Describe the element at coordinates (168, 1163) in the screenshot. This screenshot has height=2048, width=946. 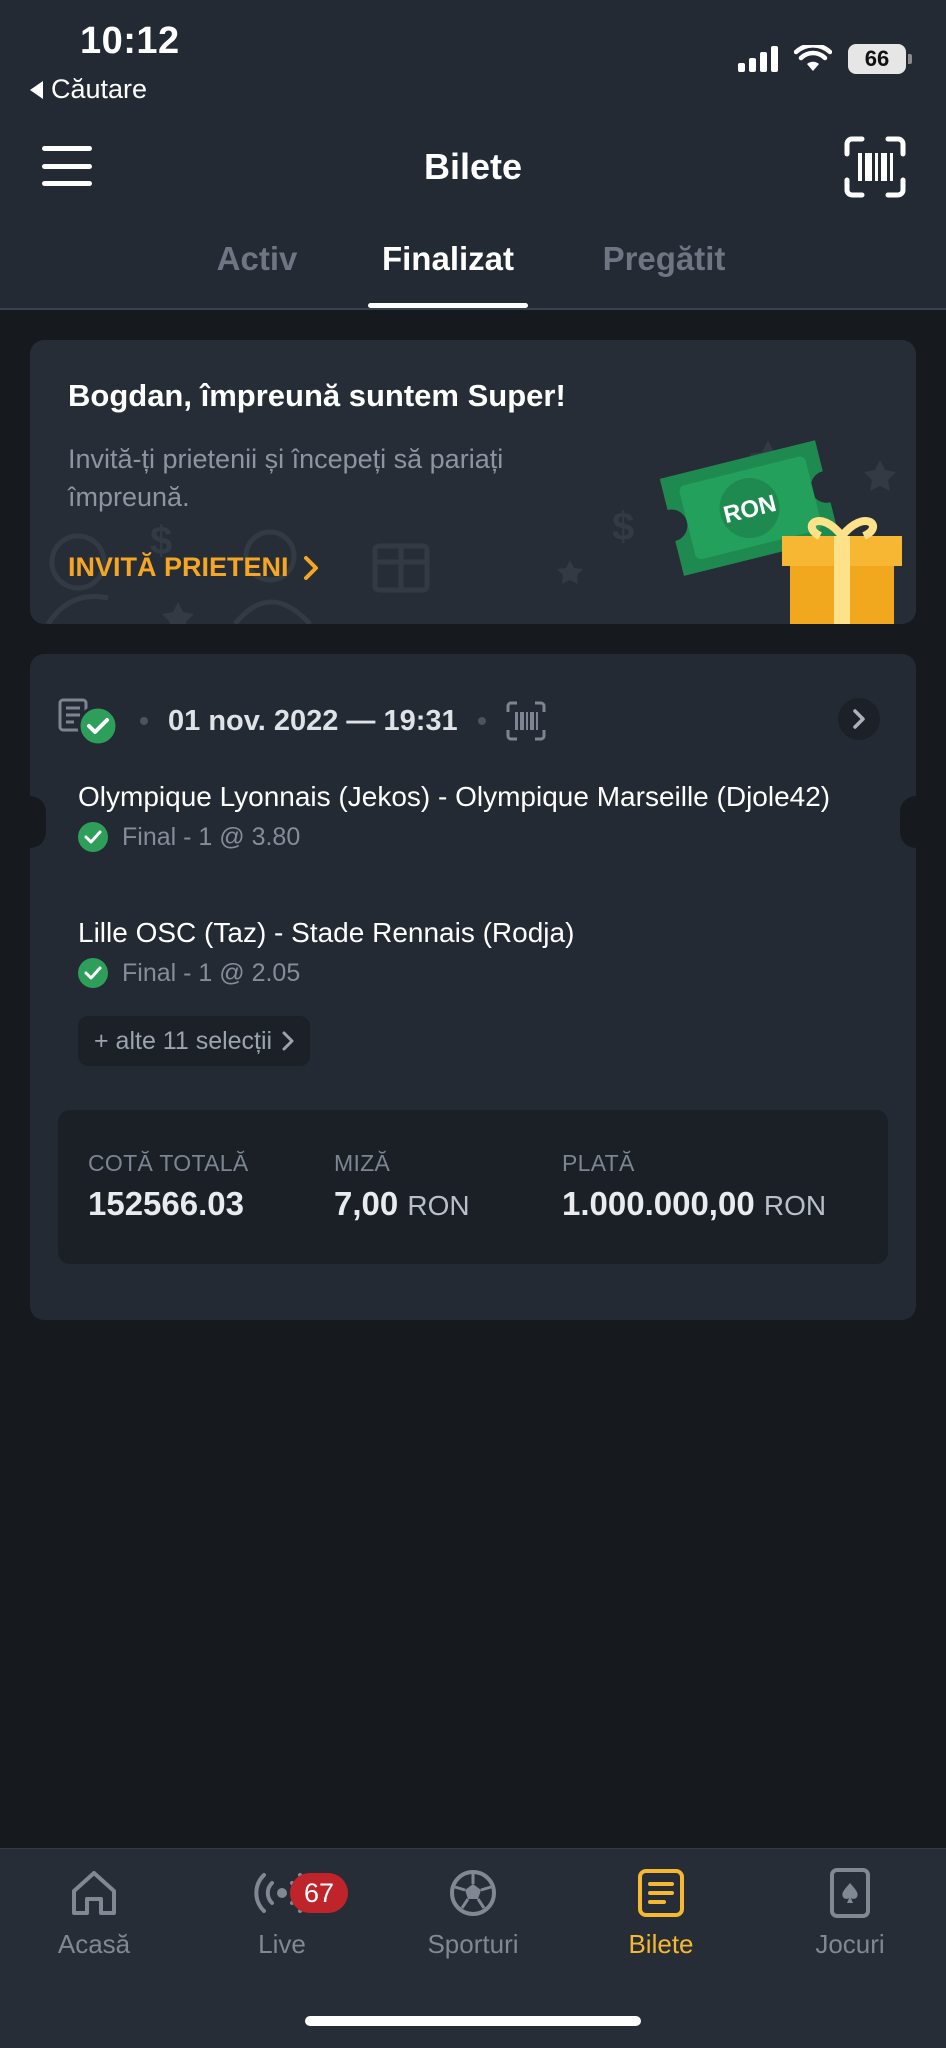
I see `total-odds-label: COTĂ TOTALĂ` at that location.